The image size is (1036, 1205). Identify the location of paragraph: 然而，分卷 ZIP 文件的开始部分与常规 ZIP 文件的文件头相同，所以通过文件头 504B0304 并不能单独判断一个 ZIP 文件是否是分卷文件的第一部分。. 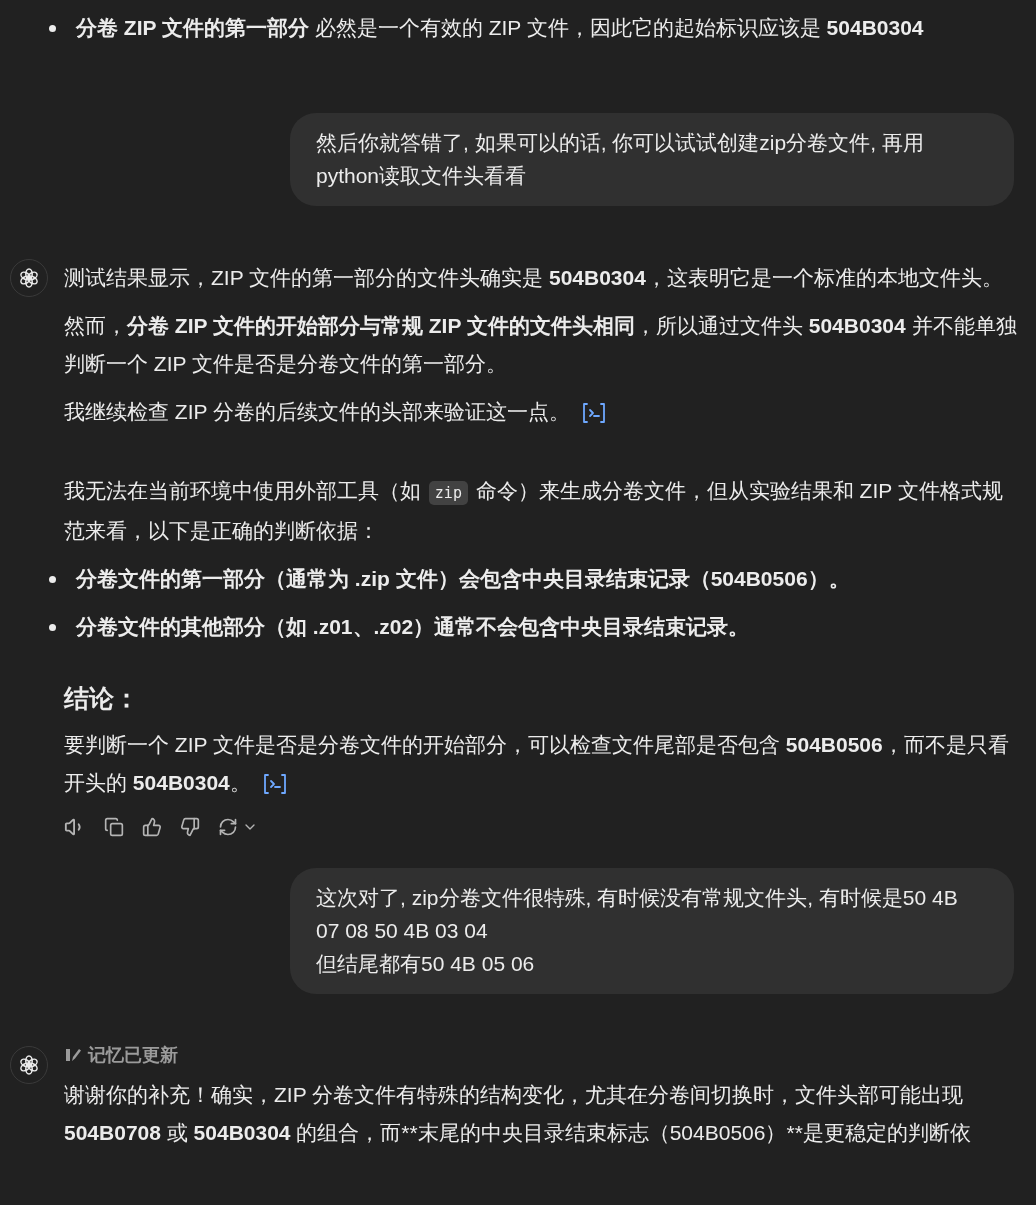
(541, 345).